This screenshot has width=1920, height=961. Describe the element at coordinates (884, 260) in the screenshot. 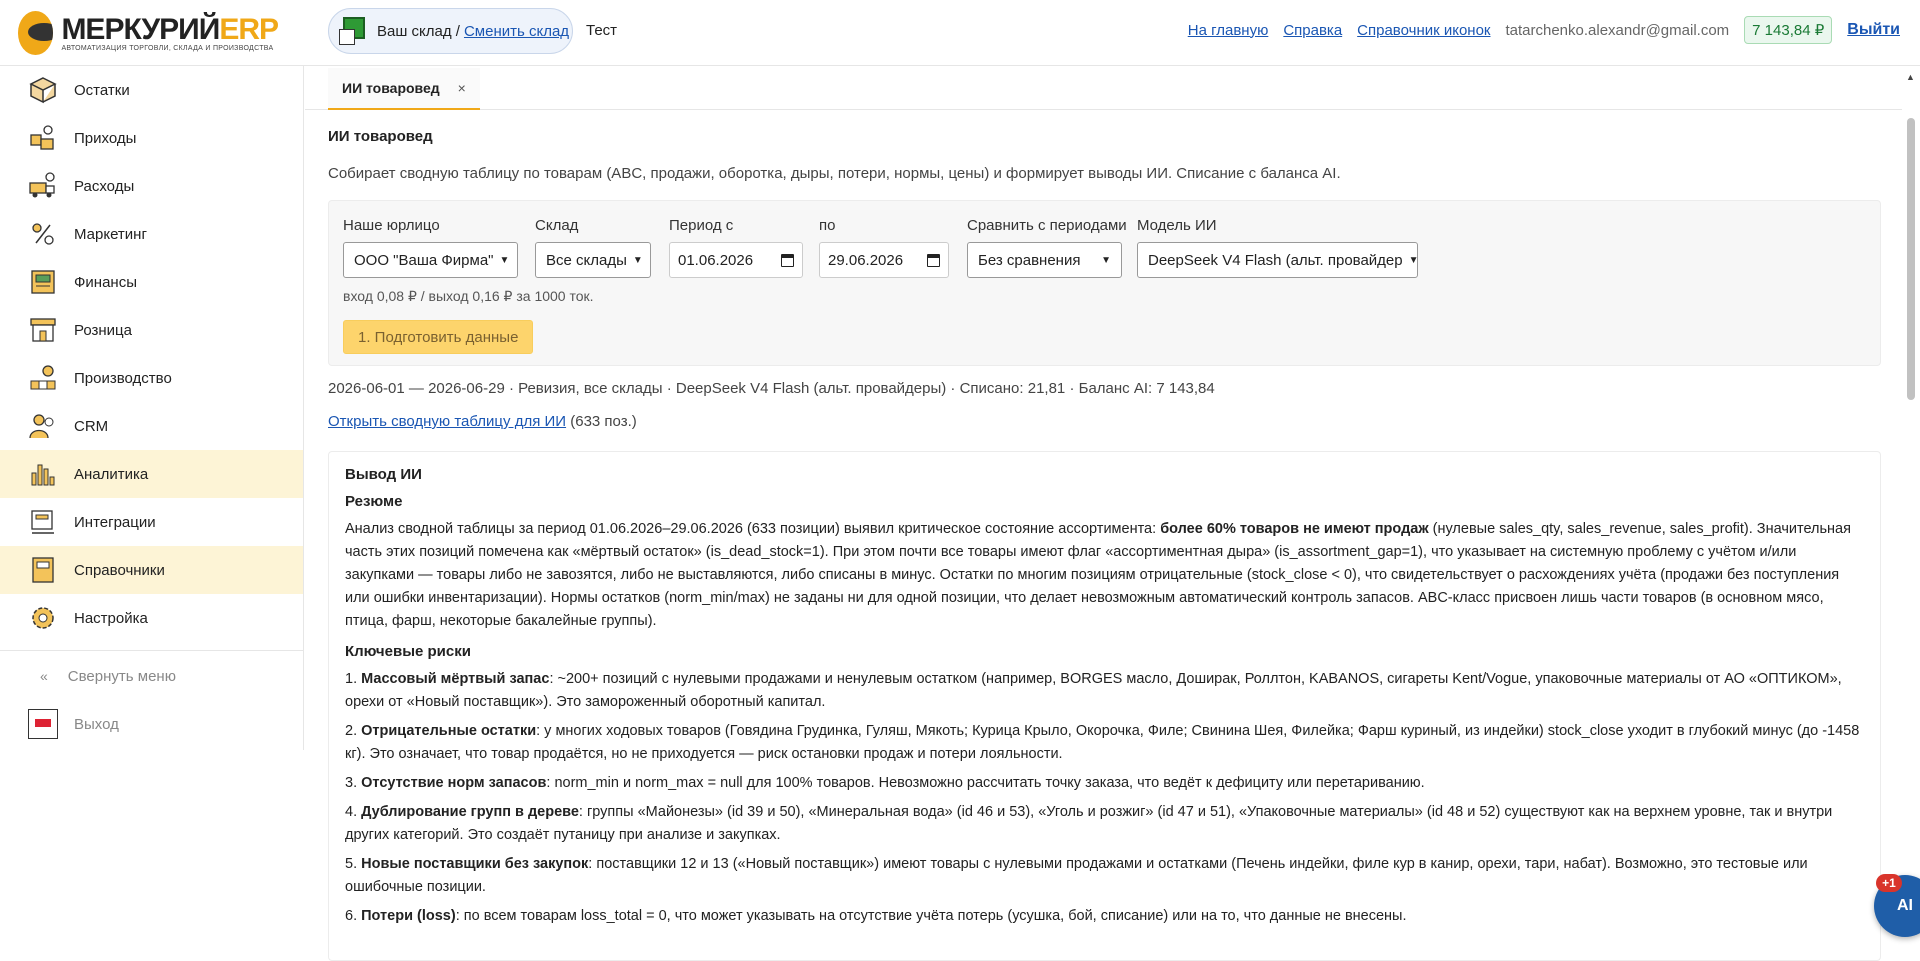

I see `period-to-input: 29.06.2026` at that location.